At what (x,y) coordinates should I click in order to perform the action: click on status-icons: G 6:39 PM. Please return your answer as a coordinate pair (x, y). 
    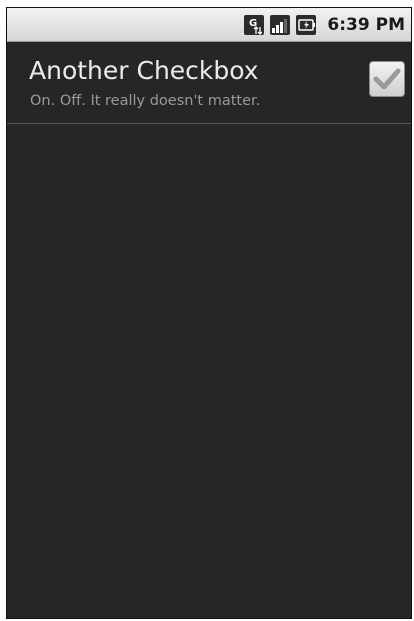
    Looking at the image, I should click on (324, 25).